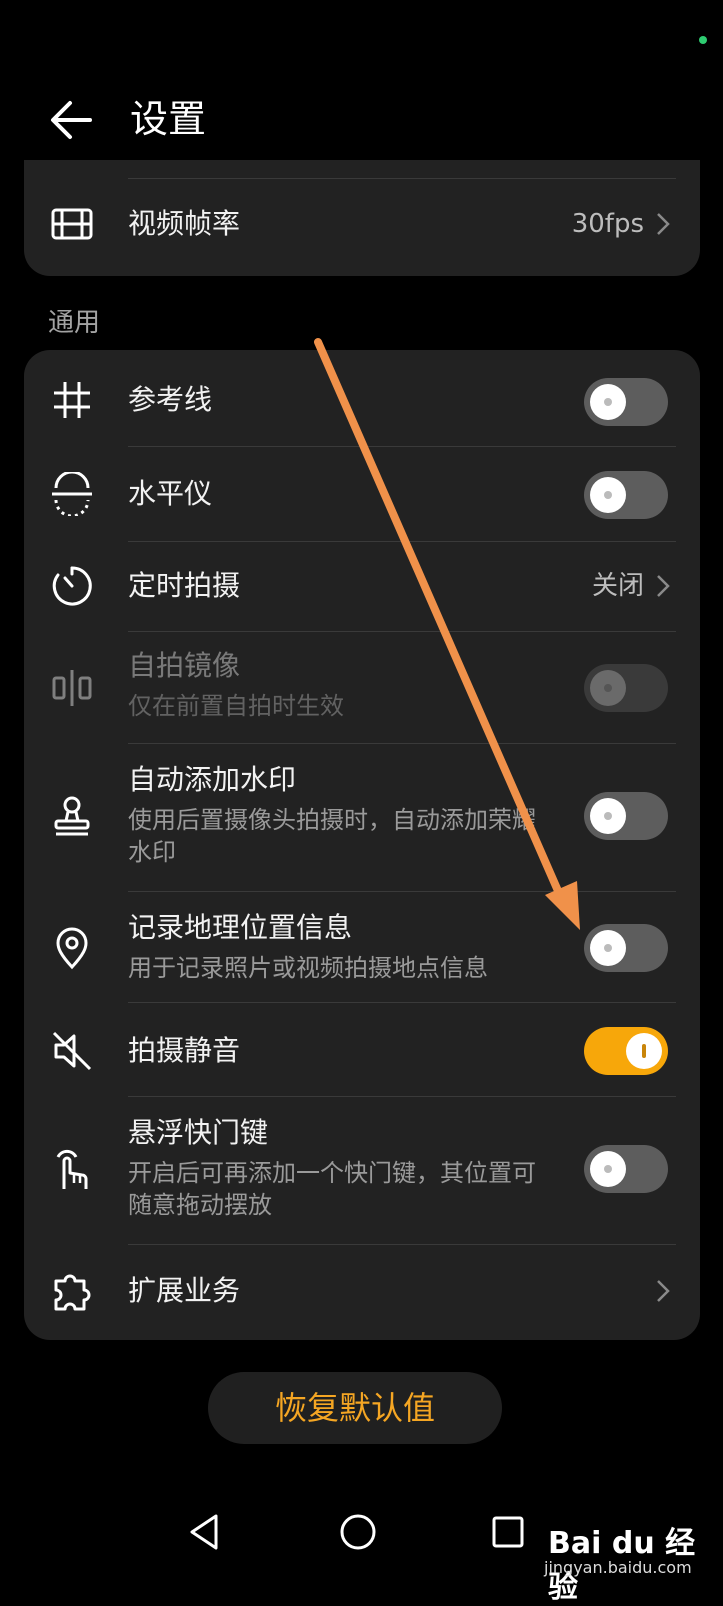  I want to click on triangle-back-icon, so click(204, 1532).